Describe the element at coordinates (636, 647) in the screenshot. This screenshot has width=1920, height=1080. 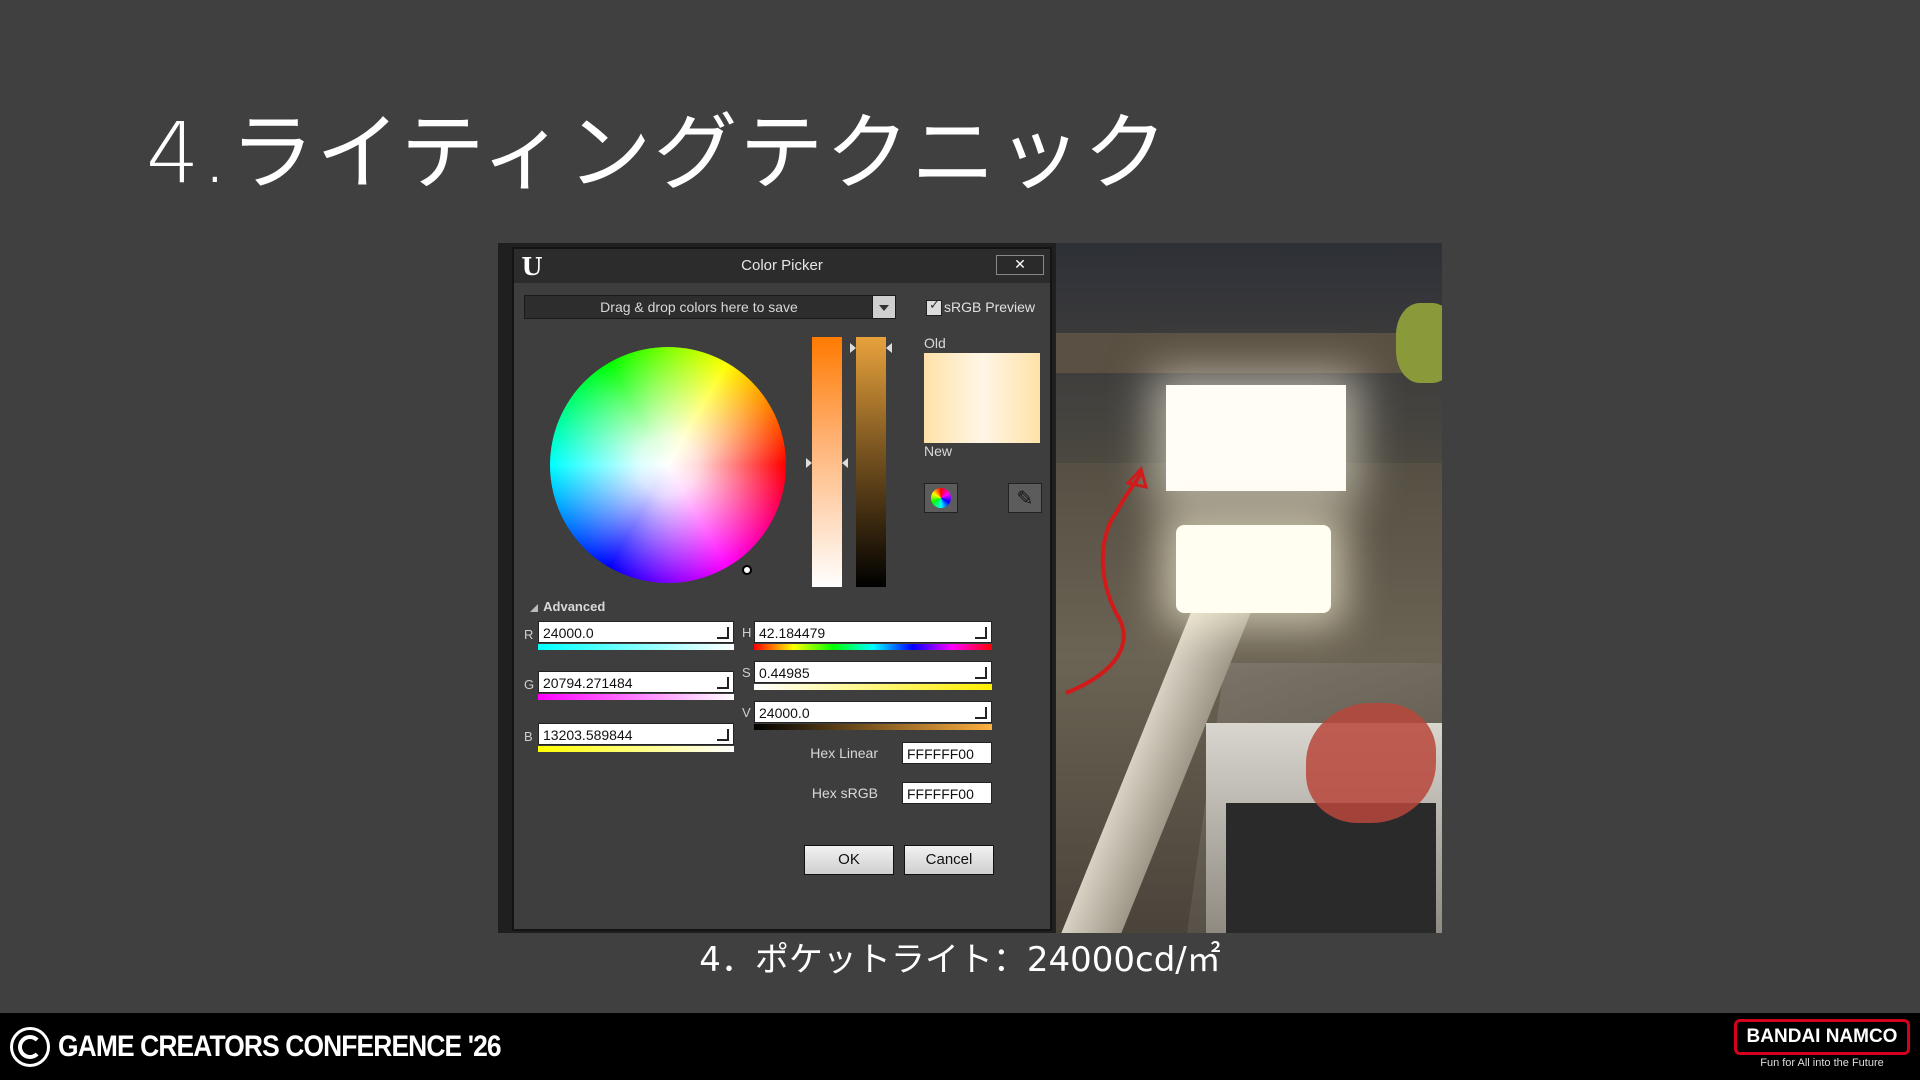
I see `r-channel-gradient` at that location.